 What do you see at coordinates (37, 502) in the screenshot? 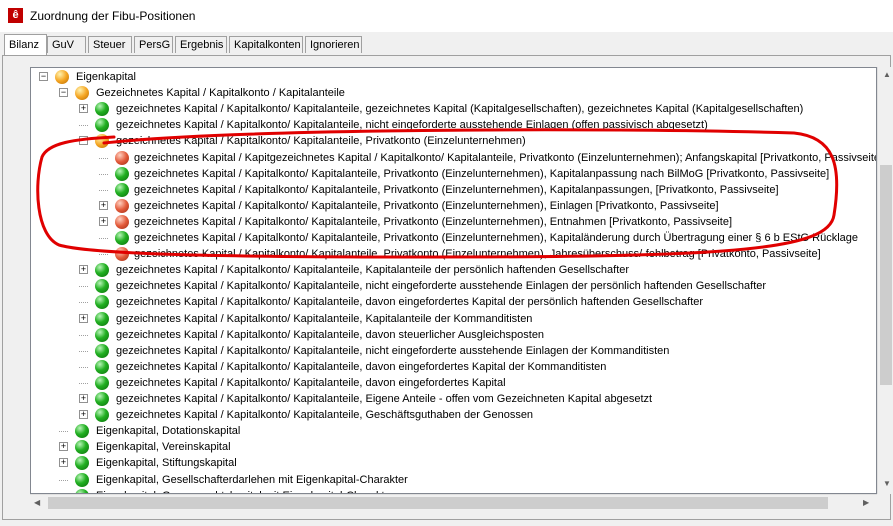
I see `scroll-left-icon: ◀` at bounding box center [37, 502].